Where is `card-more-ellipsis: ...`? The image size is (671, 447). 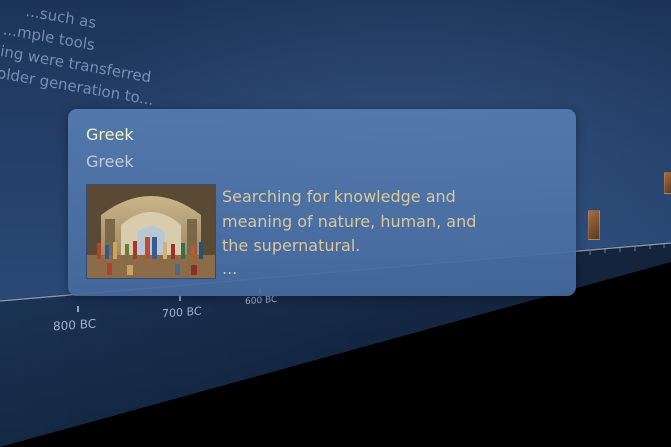 card-more-ellipsis: ... is located at coordinates (229, 268).